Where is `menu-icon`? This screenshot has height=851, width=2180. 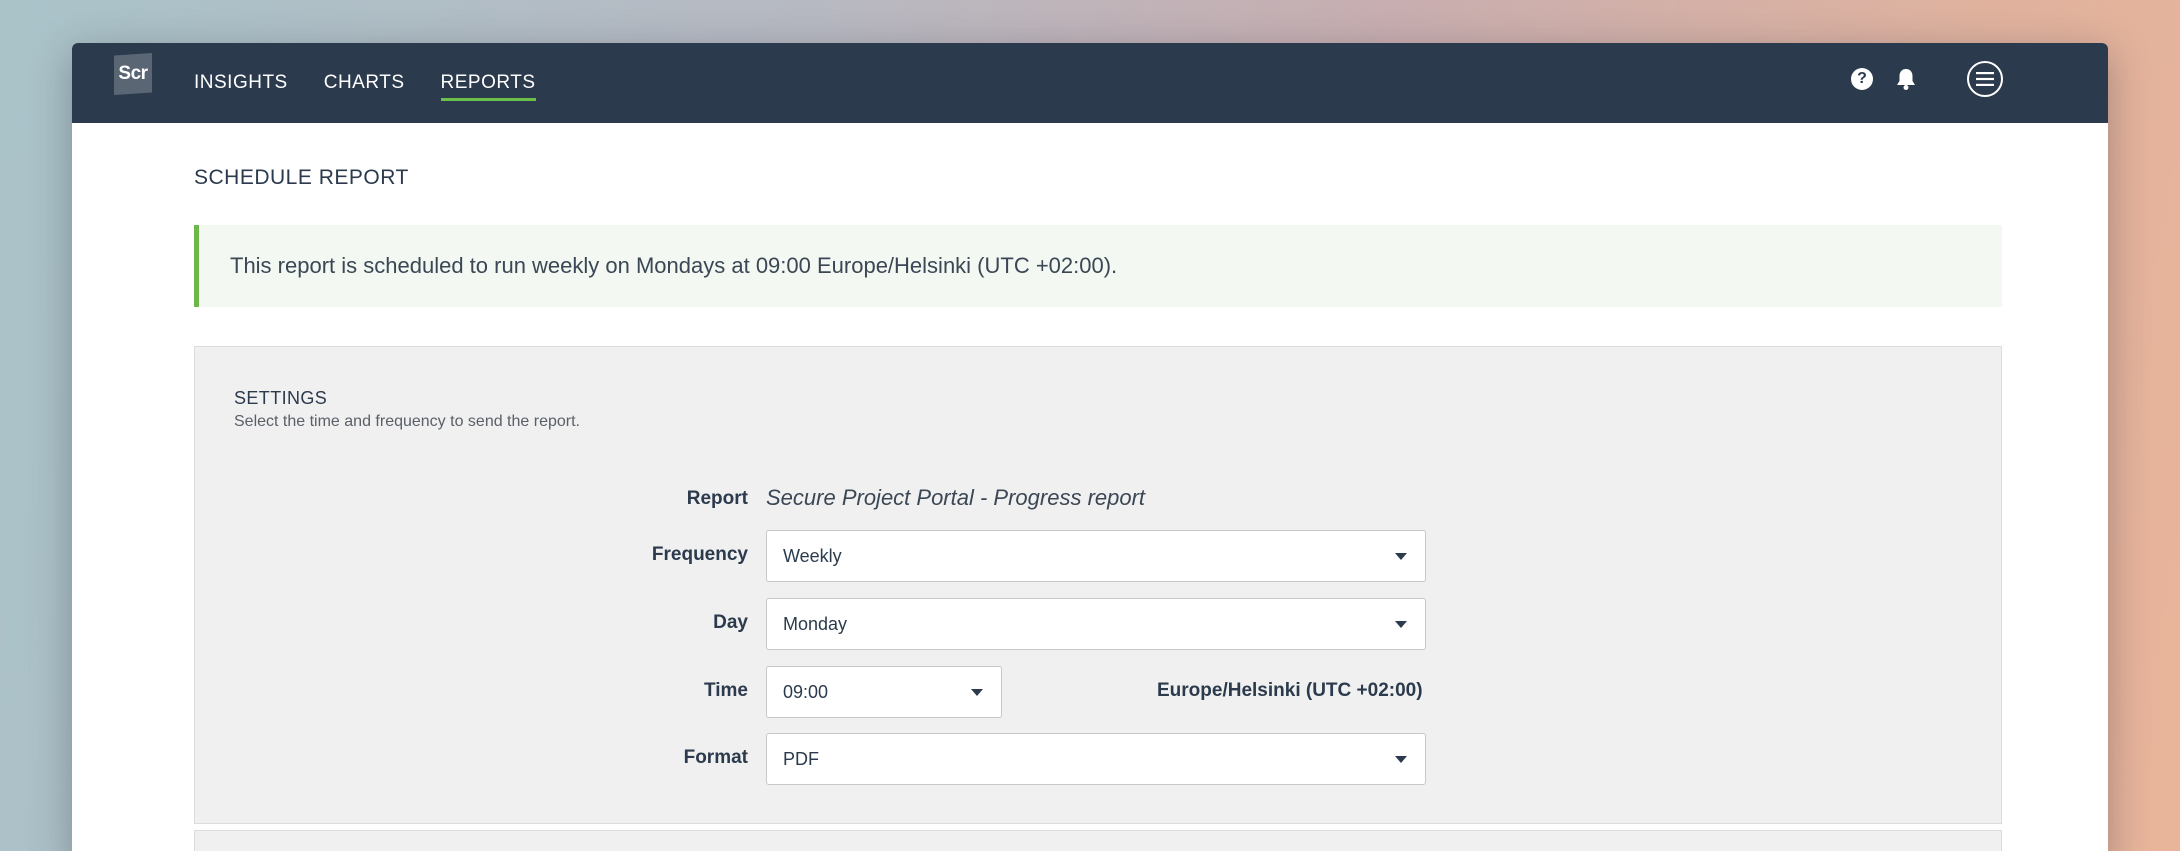
menu-icon is located at coordinates (1985, 79).